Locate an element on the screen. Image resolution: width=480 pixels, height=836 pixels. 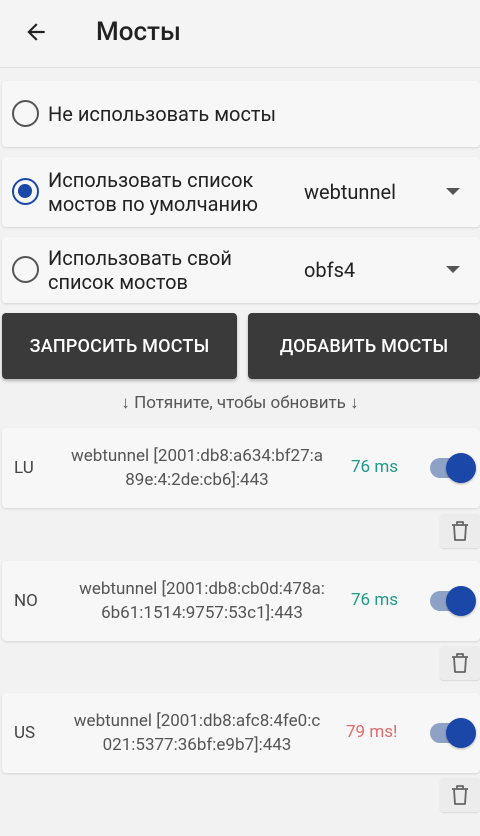
option-label: Не использовать мосты is located at coordinates (162, 114).